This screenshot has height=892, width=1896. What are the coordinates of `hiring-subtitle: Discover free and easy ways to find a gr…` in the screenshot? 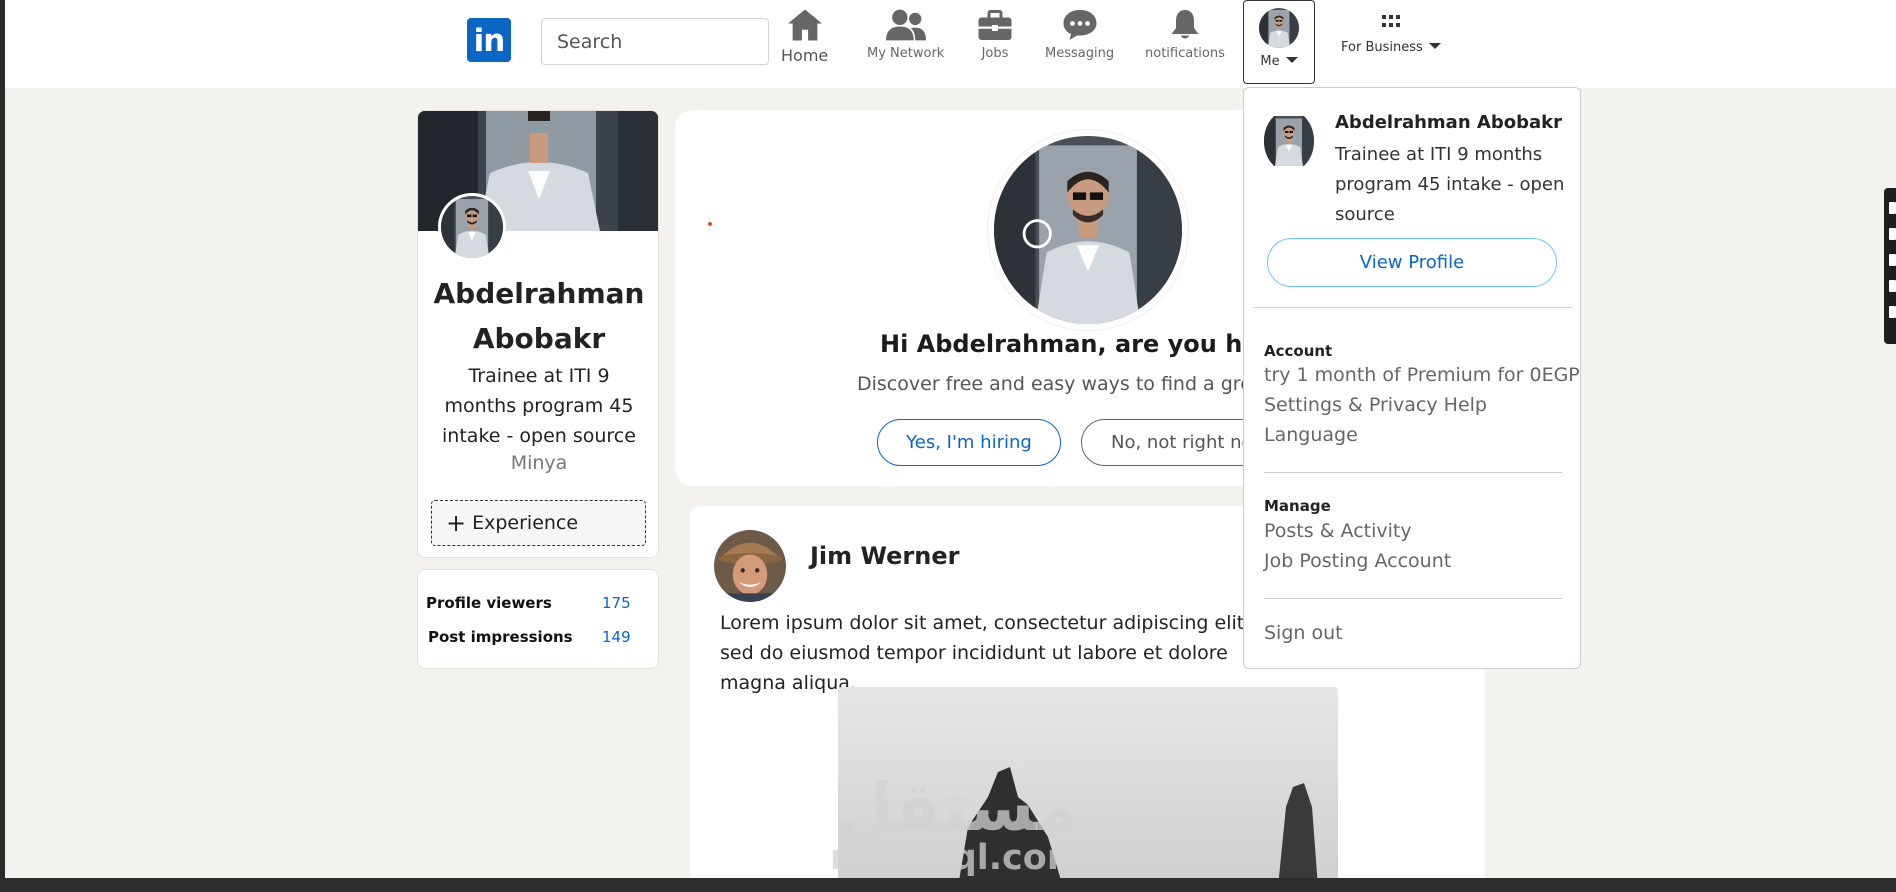 It's located at (1057, 384).